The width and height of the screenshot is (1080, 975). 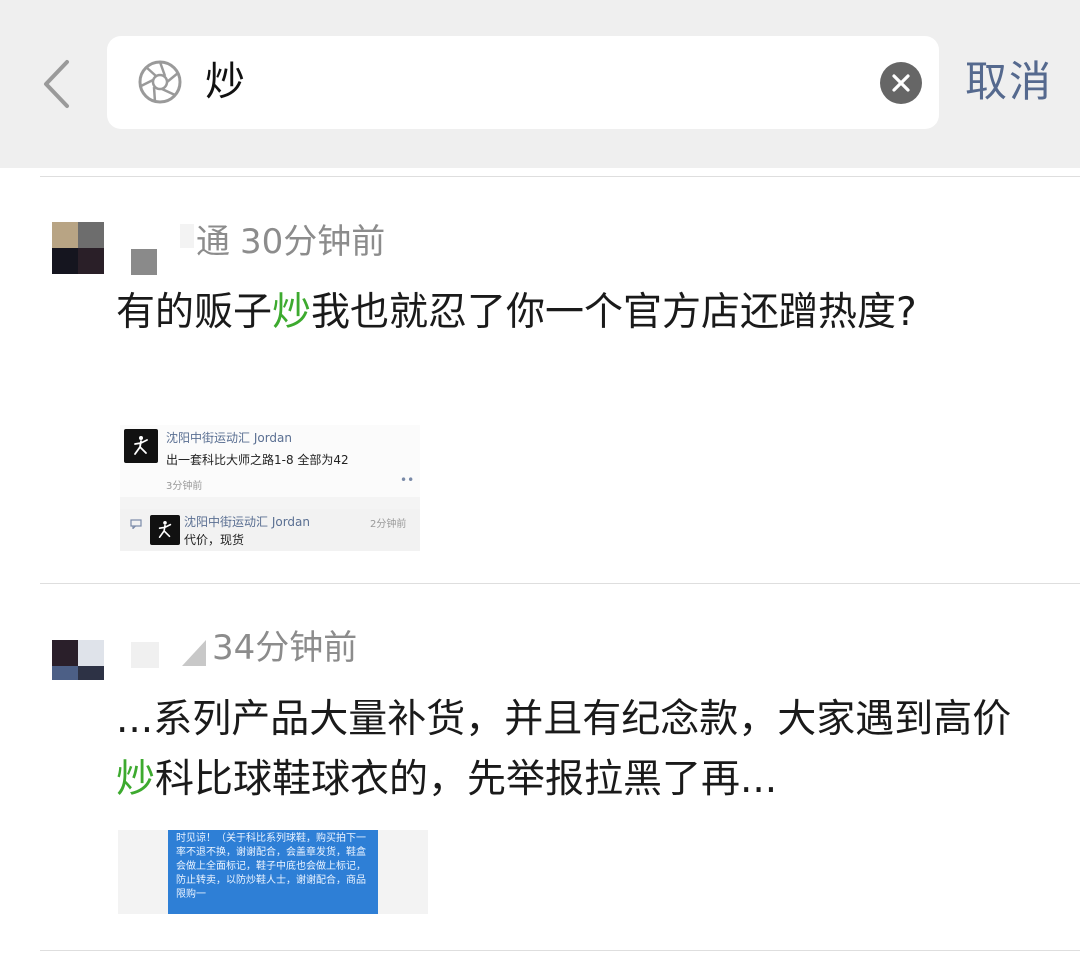 I want to click on post-text: 有的贩子炒我也就忍了你一个官方店还蹭热度?, so click(x=516, y=312).